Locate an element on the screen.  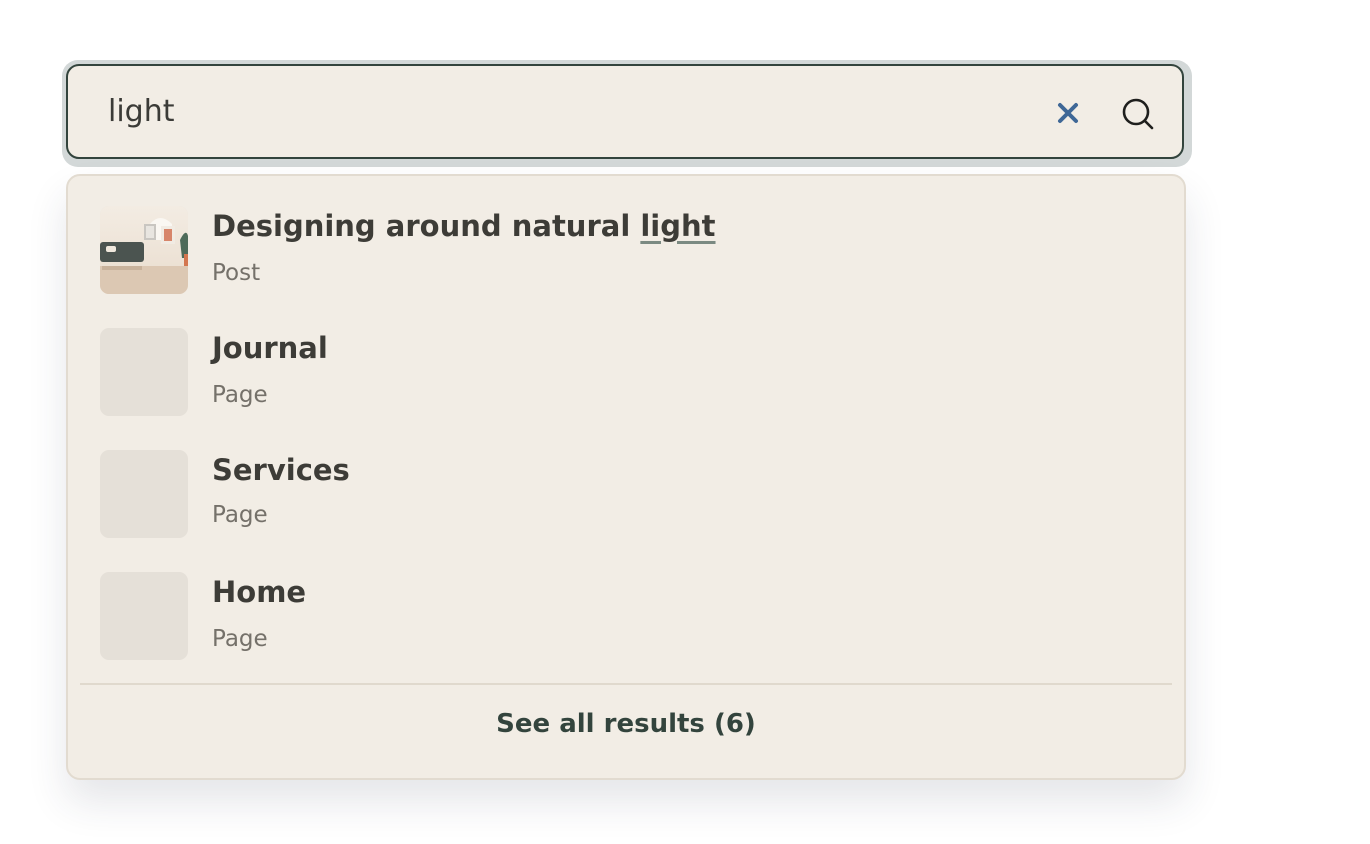
result-title: Journal is located at coordinates (270, 348).